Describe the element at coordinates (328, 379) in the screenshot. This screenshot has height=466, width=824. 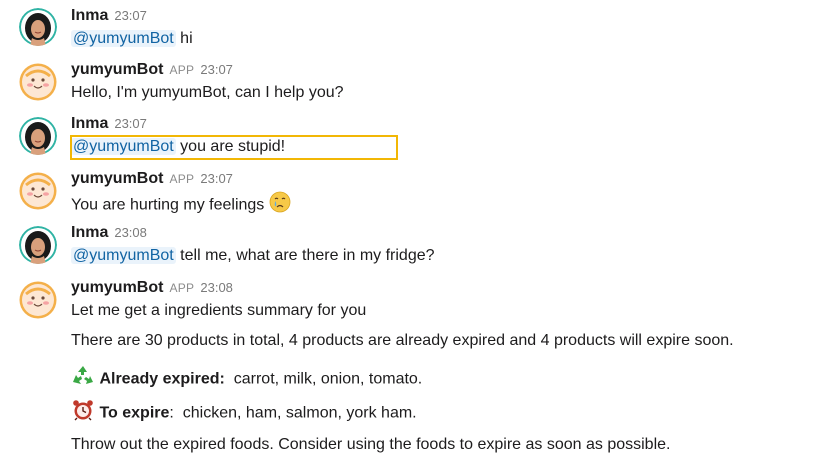
I see `expired-items: carrot, milk, onion, tomato.` at that location.